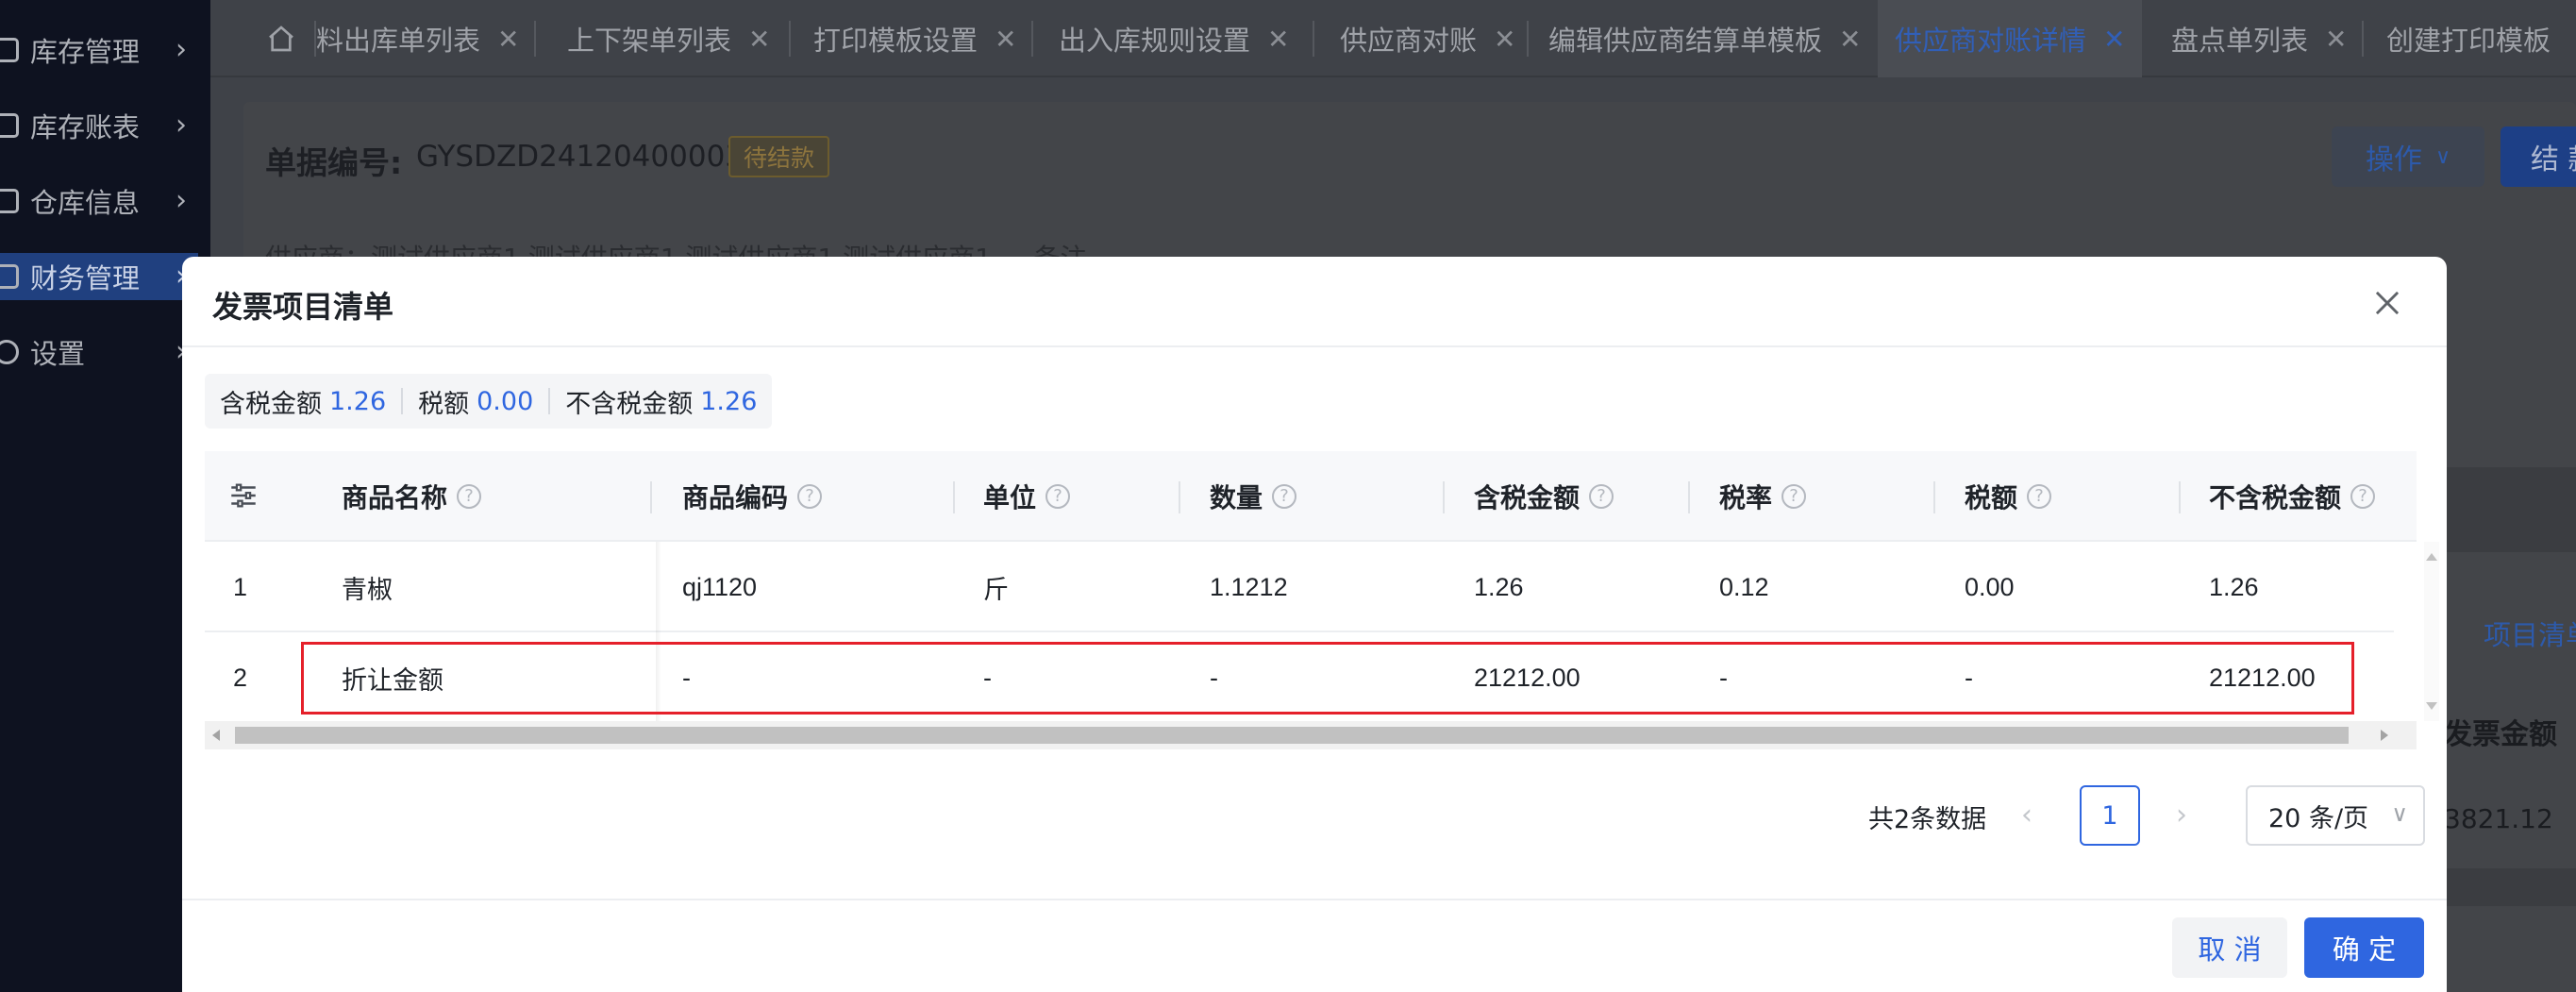 This screenshot has height=992, width=2576. I want to click on cell-name: 青椒, so click(367, 590).